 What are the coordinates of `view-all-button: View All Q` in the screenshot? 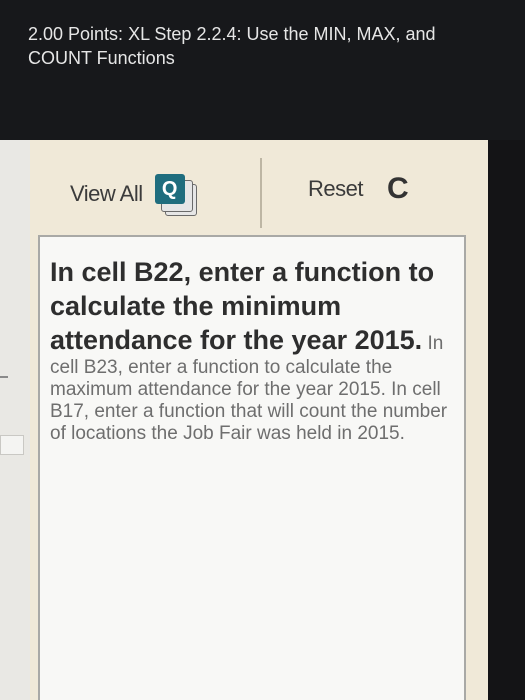 It's located at (133, 195).